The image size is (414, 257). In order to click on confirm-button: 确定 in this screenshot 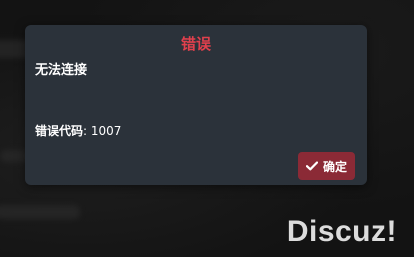, I will do `click(326, 166)`.